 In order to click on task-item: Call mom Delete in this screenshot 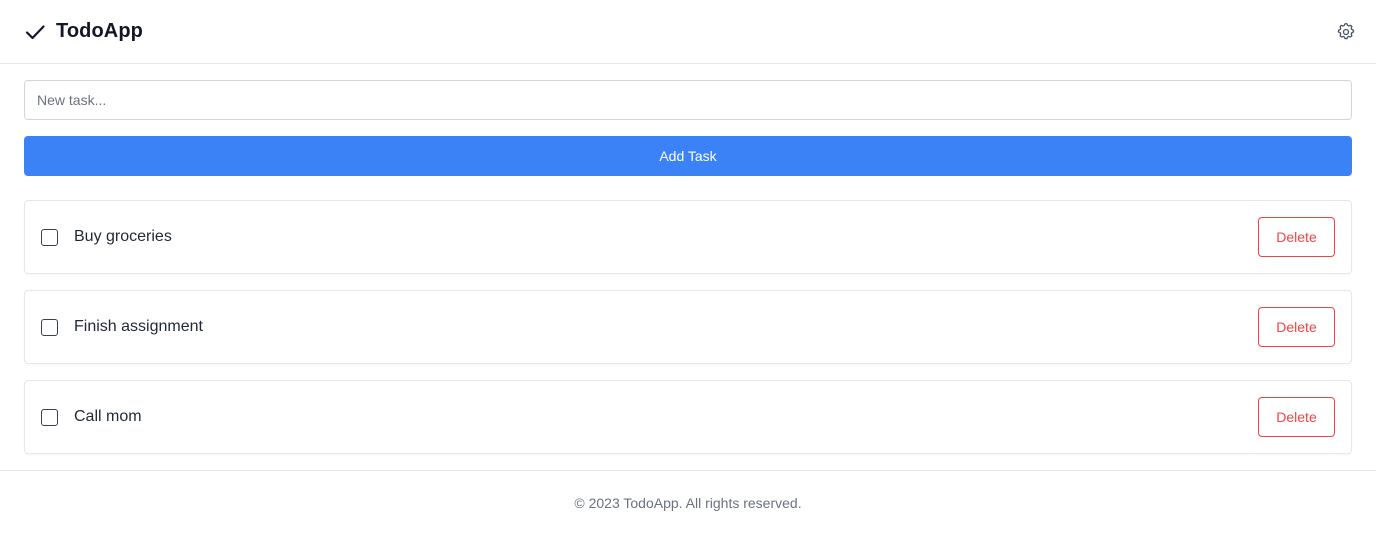, I will do `click(688, 417)`.